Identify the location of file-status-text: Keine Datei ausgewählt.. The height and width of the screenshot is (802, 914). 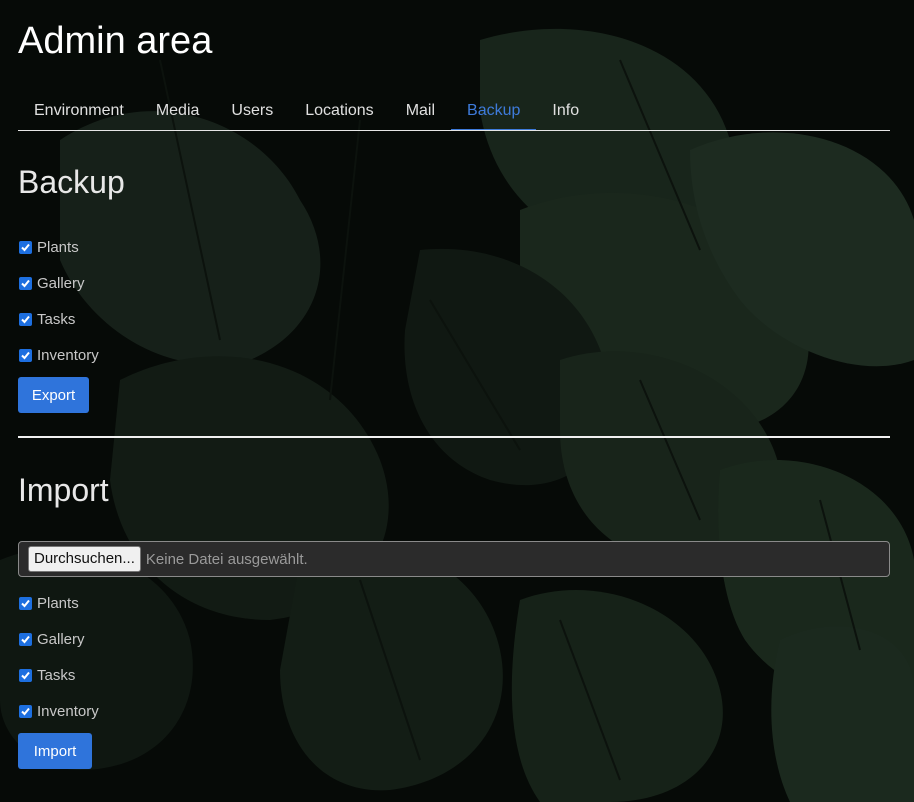
(226, 559).